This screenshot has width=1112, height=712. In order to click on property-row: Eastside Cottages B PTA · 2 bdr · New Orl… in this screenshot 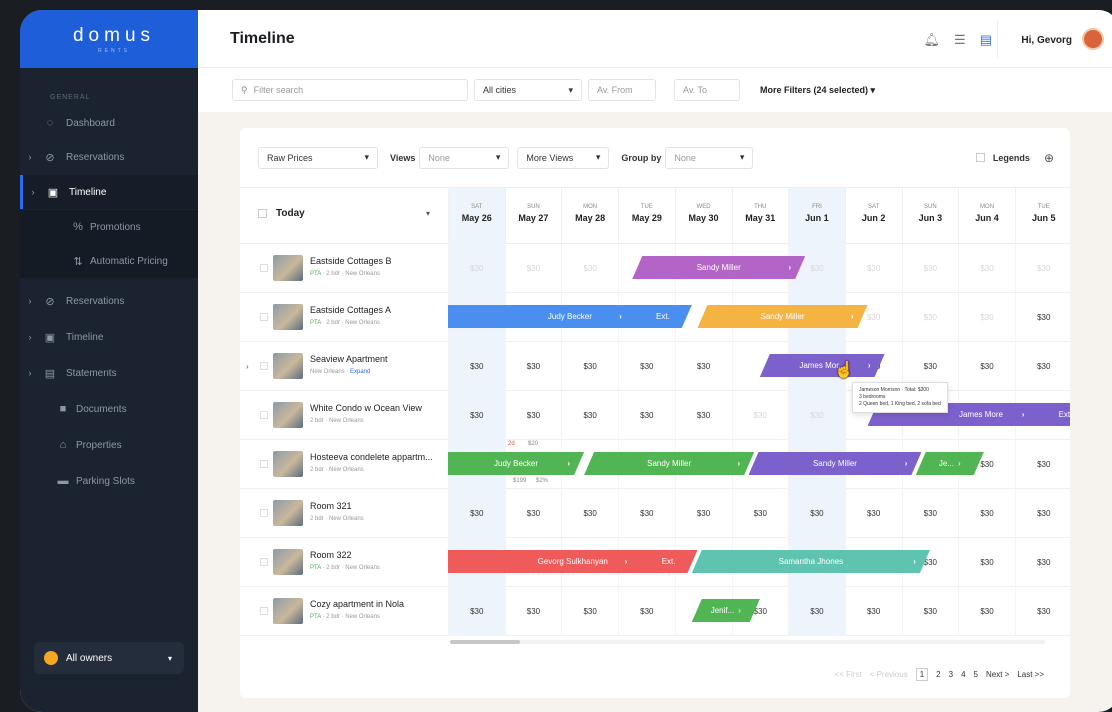, I will do `click(655, 268)`.